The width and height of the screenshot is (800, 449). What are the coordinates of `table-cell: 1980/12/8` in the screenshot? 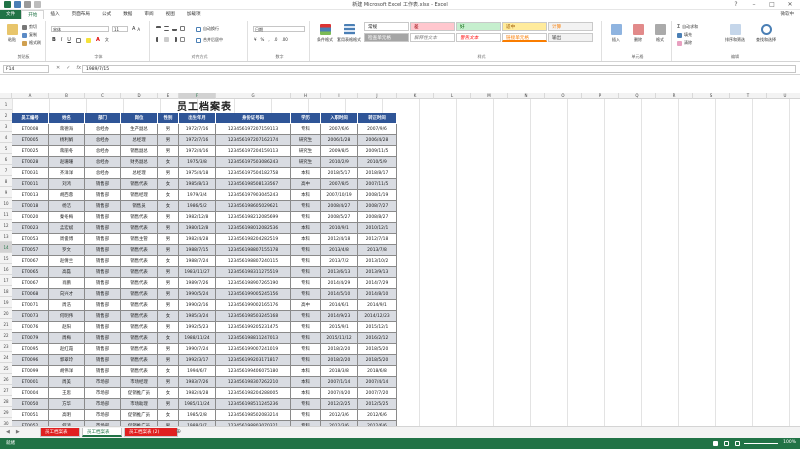 It's located at (197, 228).